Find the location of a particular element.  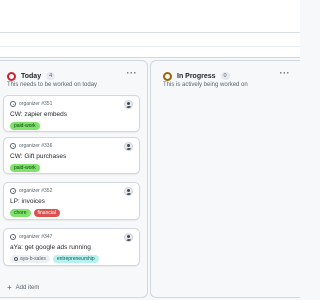

card-labels: aya-b-sales entrepreneurship is located at coordinates (54, 259).